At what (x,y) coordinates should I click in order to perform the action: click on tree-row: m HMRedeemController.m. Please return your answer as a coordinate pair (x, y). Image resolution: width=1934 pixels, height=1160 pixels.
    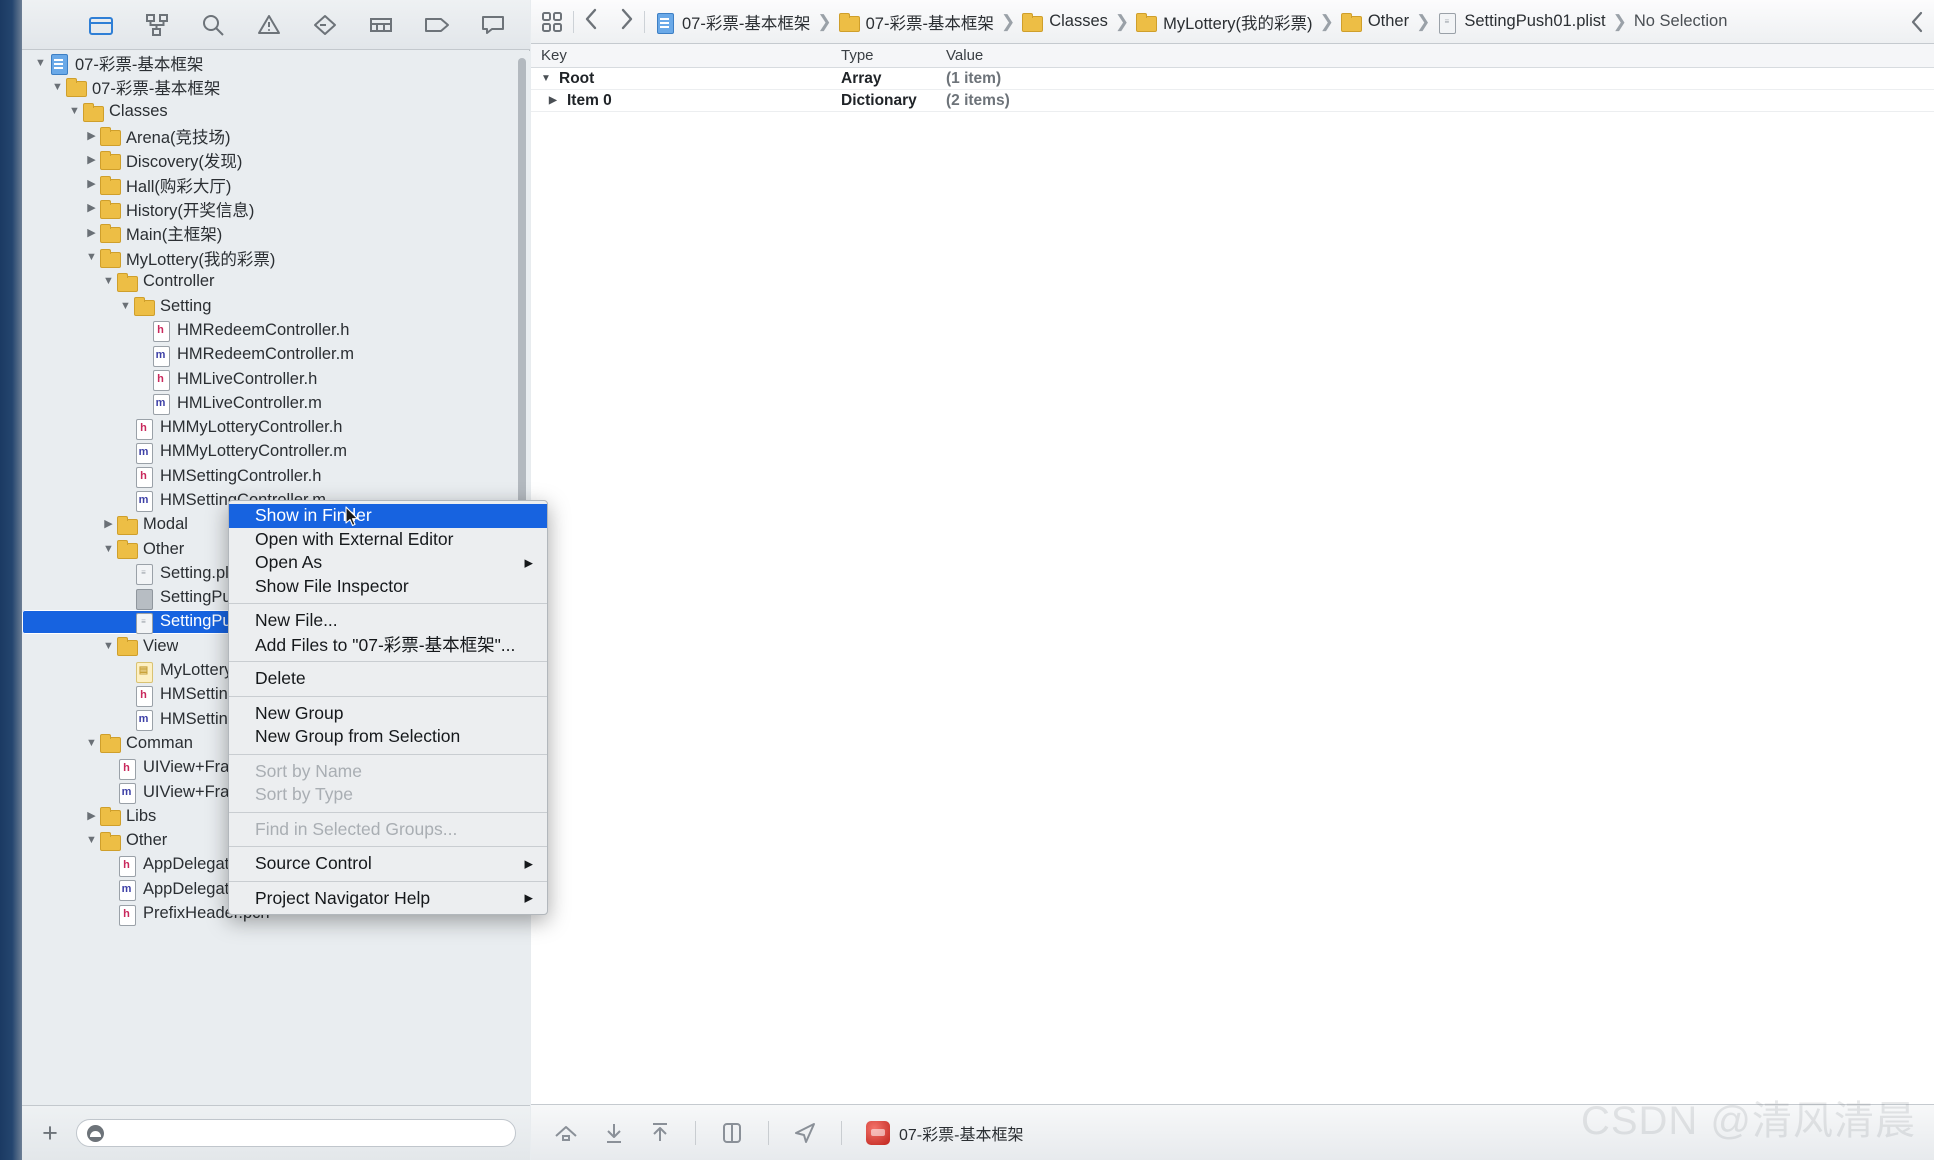
    Looking at the image, I should click on (276, 355).